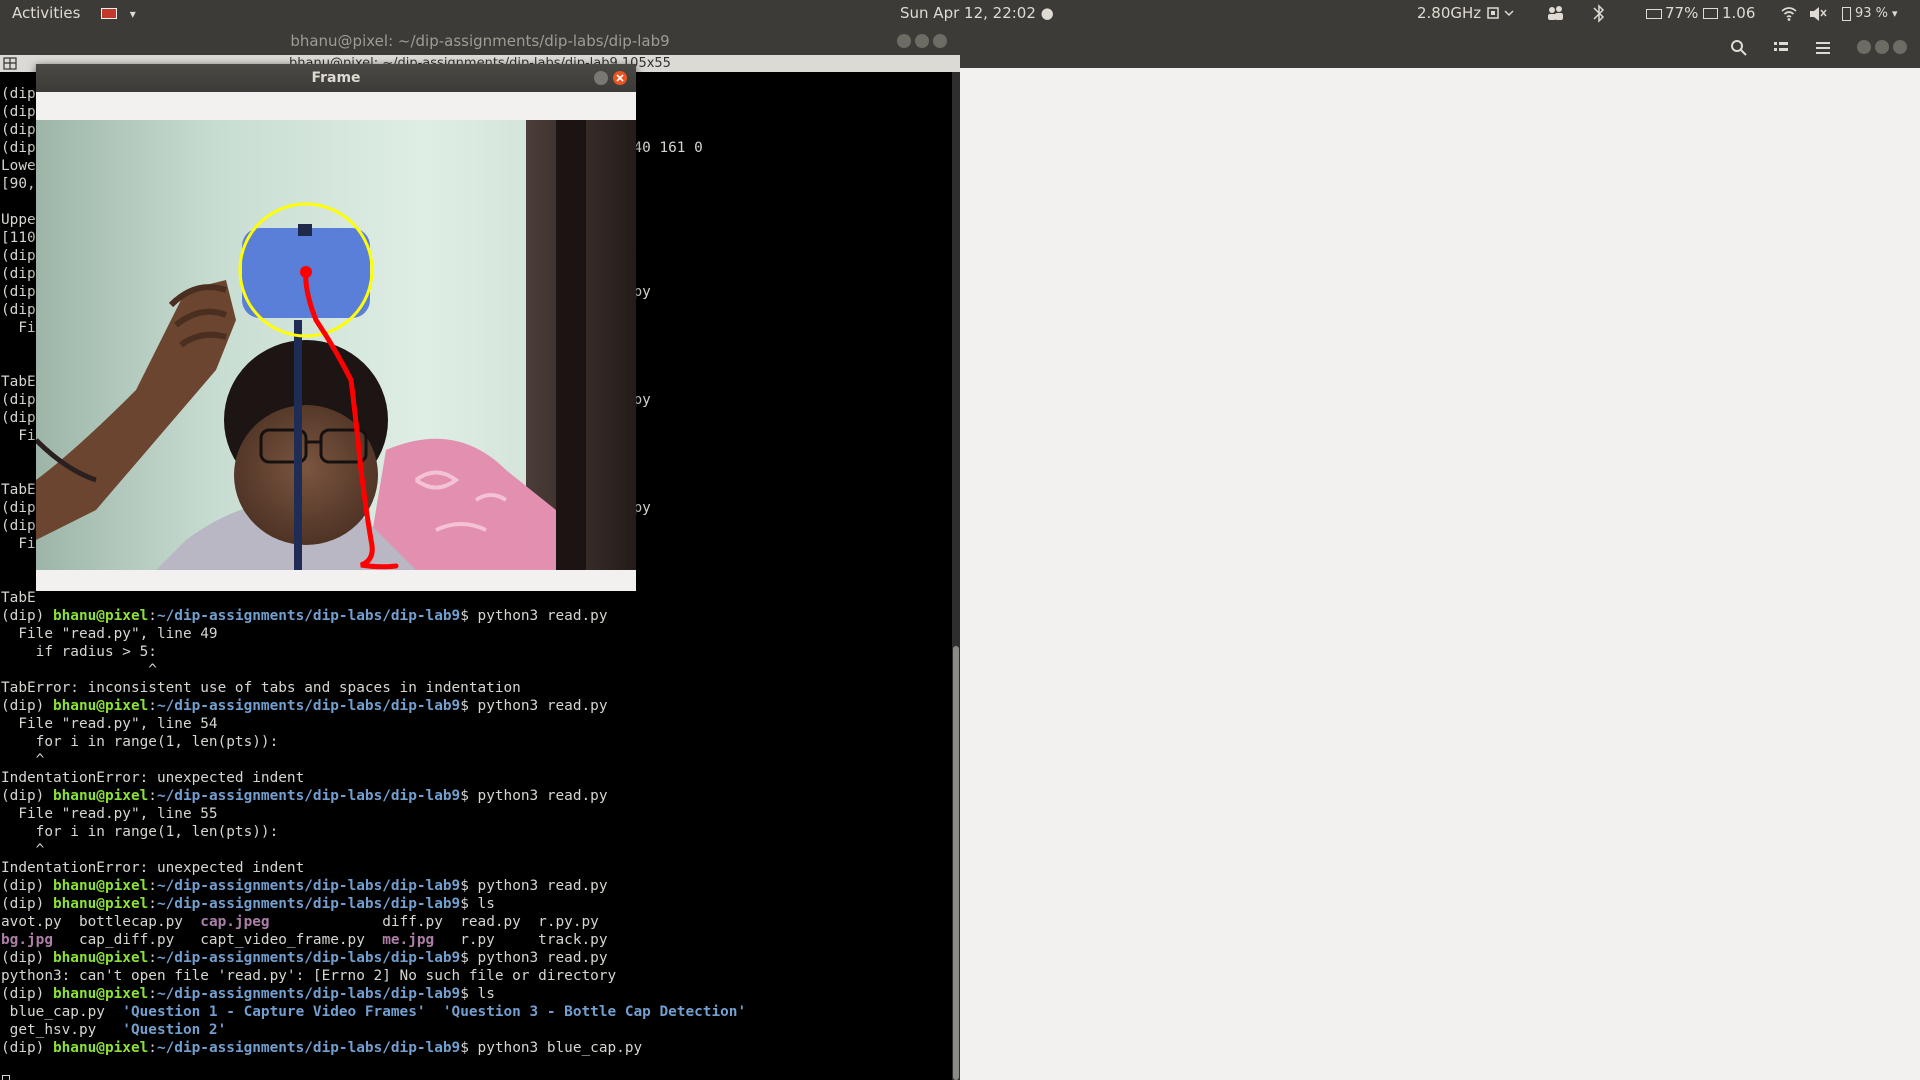 This screenshot has width=1920, height=1080. I want to click on clock: Sun Apr 12, 22:02 ●, so click(977, 13).